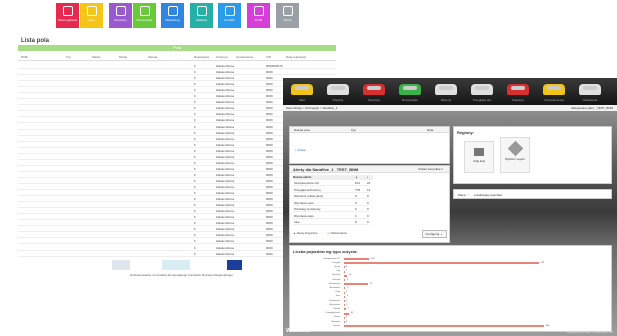  What do you see at coordinates (258, 15) in the screenshot?
I see `nav-tile-7: Profil` at bounding box center [258, 15].